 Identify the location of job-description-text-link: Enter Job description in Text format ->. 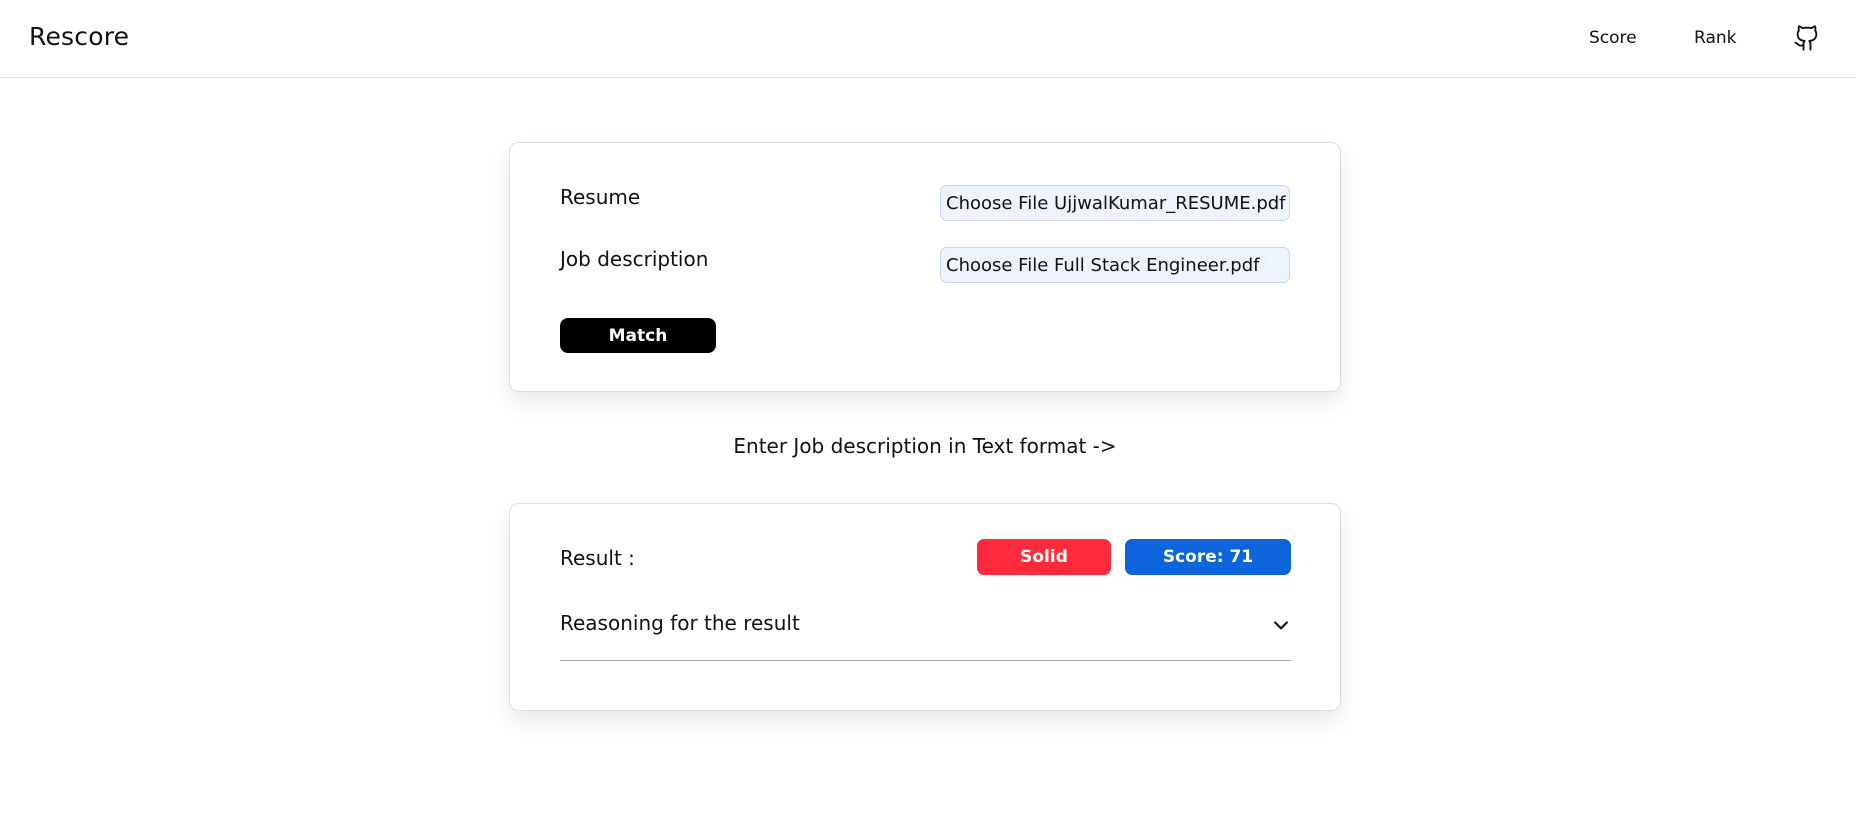
(925, 446).